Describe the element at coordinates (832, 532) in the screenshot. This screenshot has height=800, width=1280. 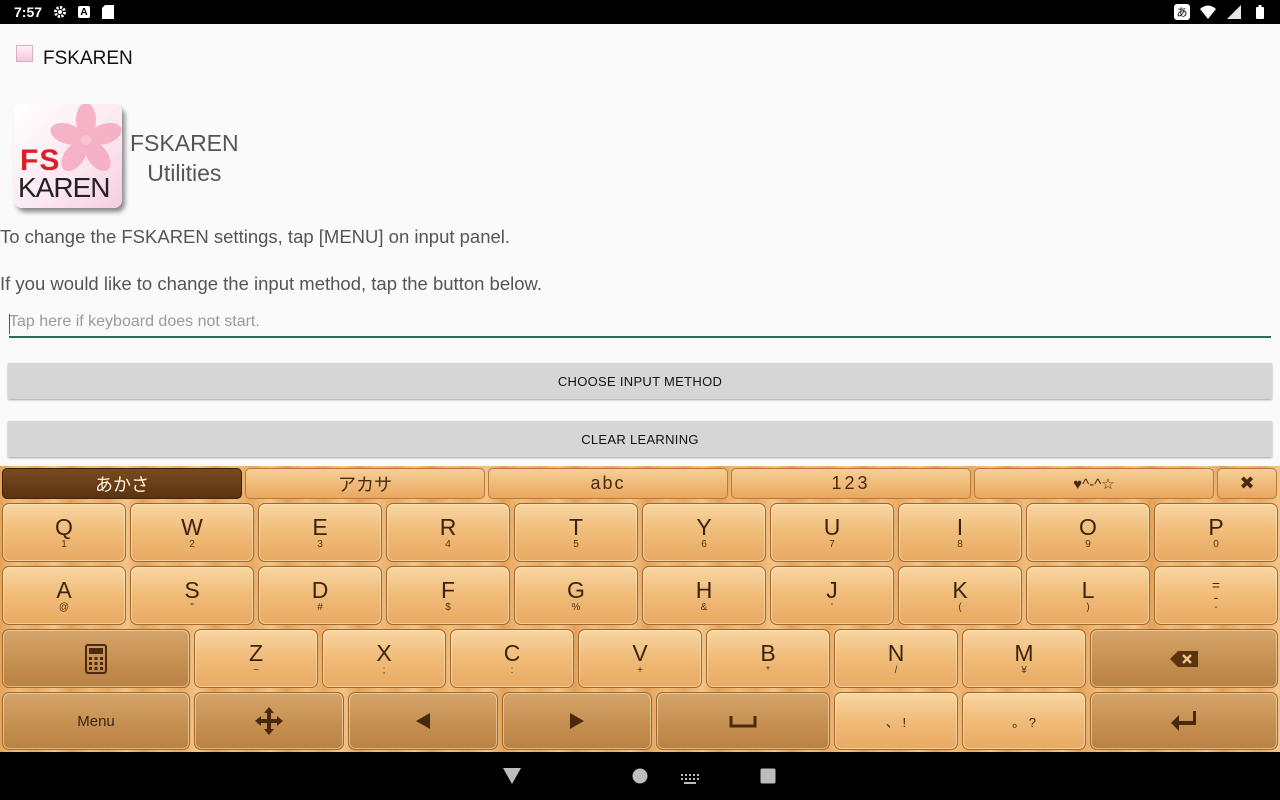
I see `key-u: U7` at that location.